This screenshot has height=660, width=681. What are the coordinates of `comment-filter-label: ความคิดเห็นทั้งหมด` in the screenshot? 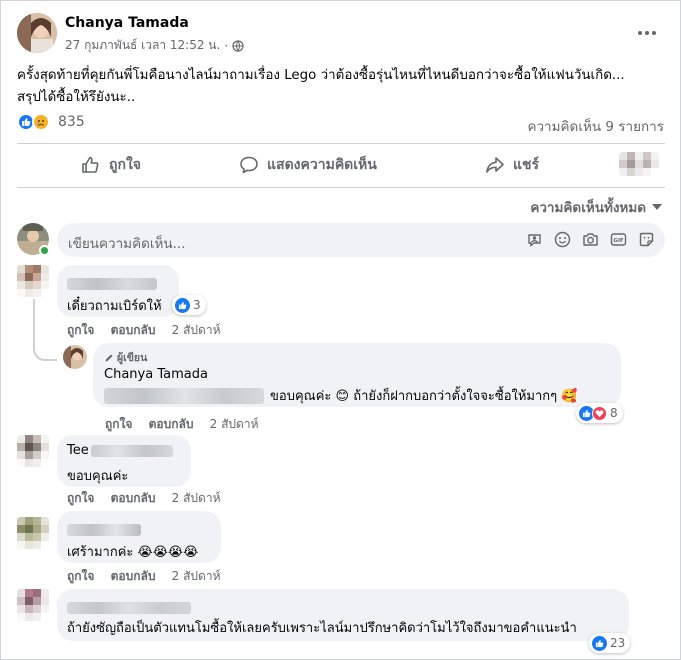 It's located at (588, 208).